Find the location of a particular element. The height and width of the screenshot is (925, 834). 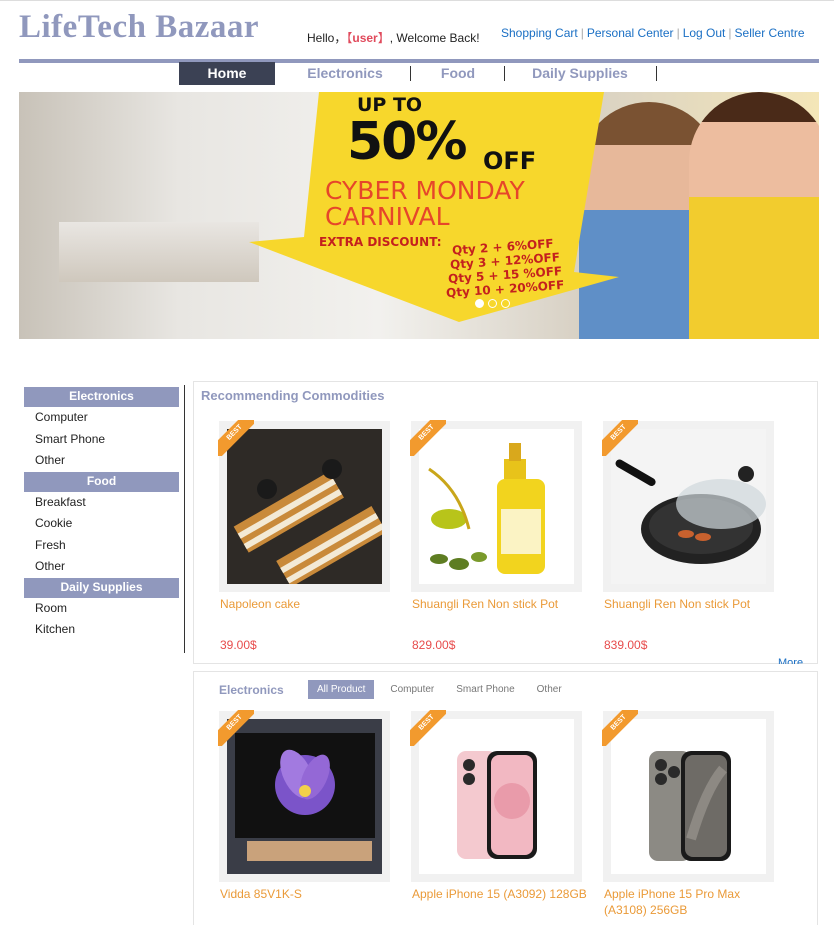

product-name: Vidda 85V1K-S is located at coordinates (310, 894).